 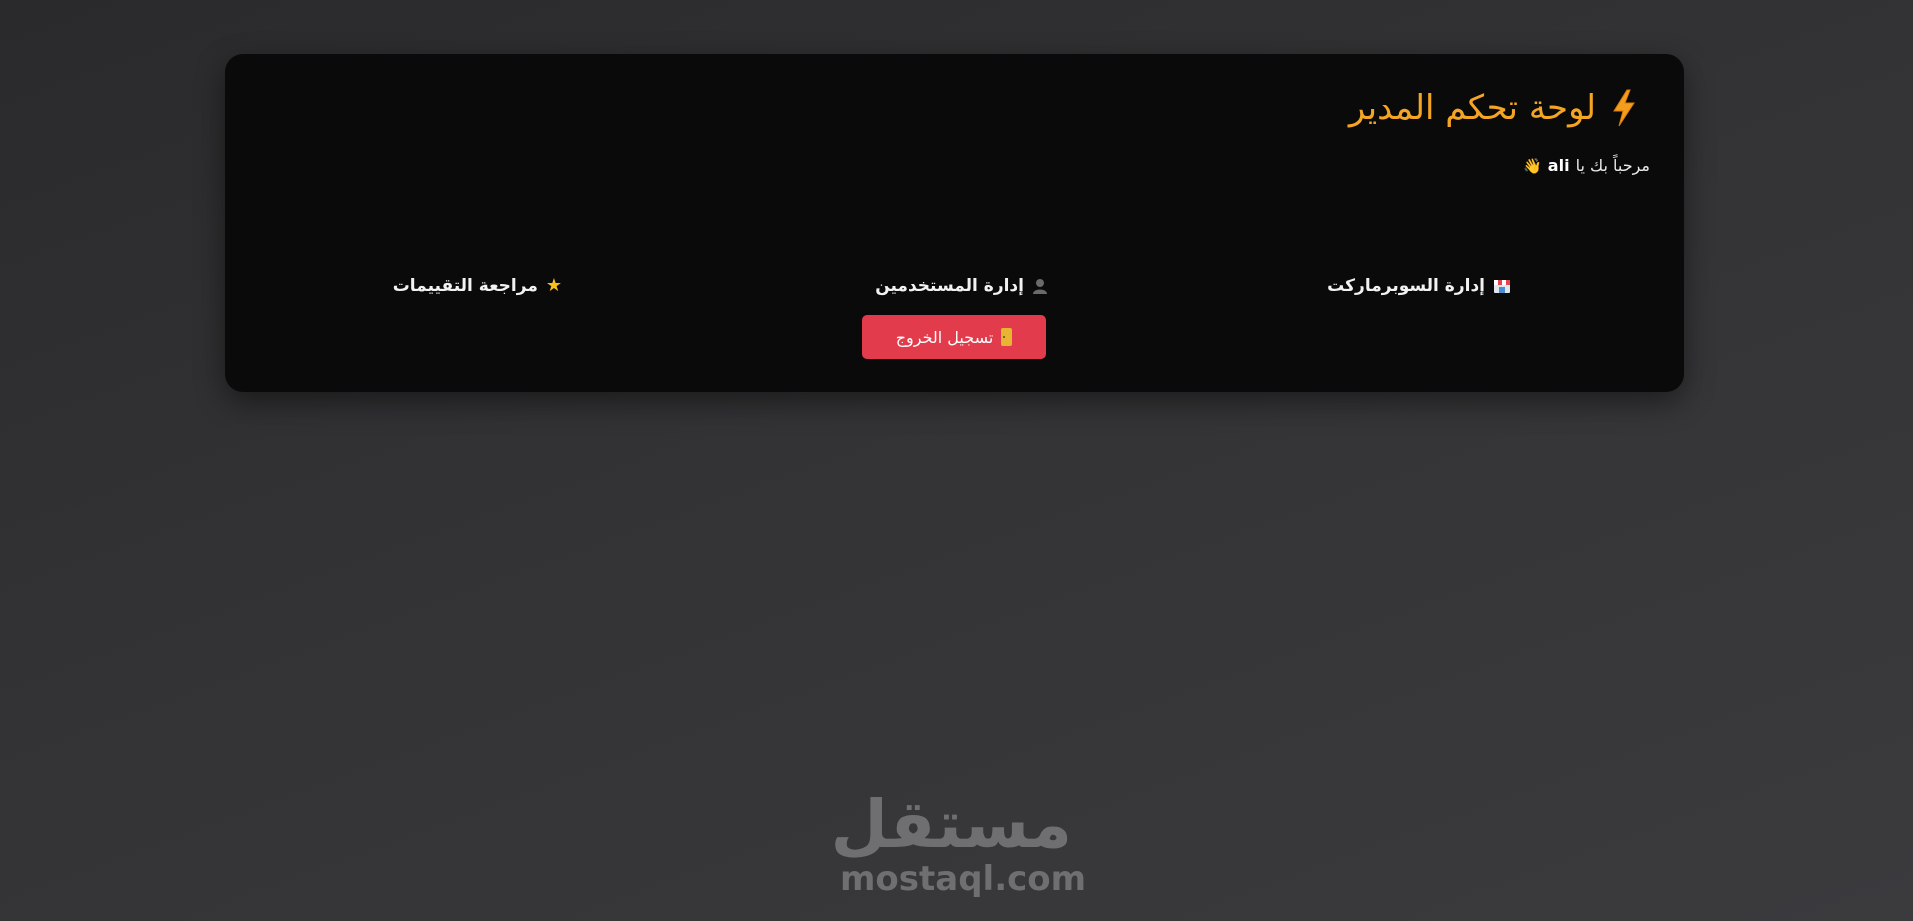 I want to click on user-icon, so click(x=1040, y=286).